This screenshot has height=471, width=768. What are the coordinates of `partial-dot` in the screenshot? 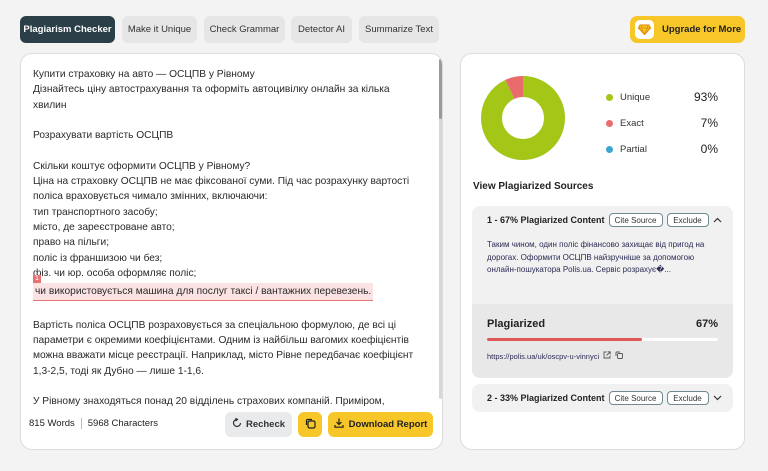 It's located at (609, 149).